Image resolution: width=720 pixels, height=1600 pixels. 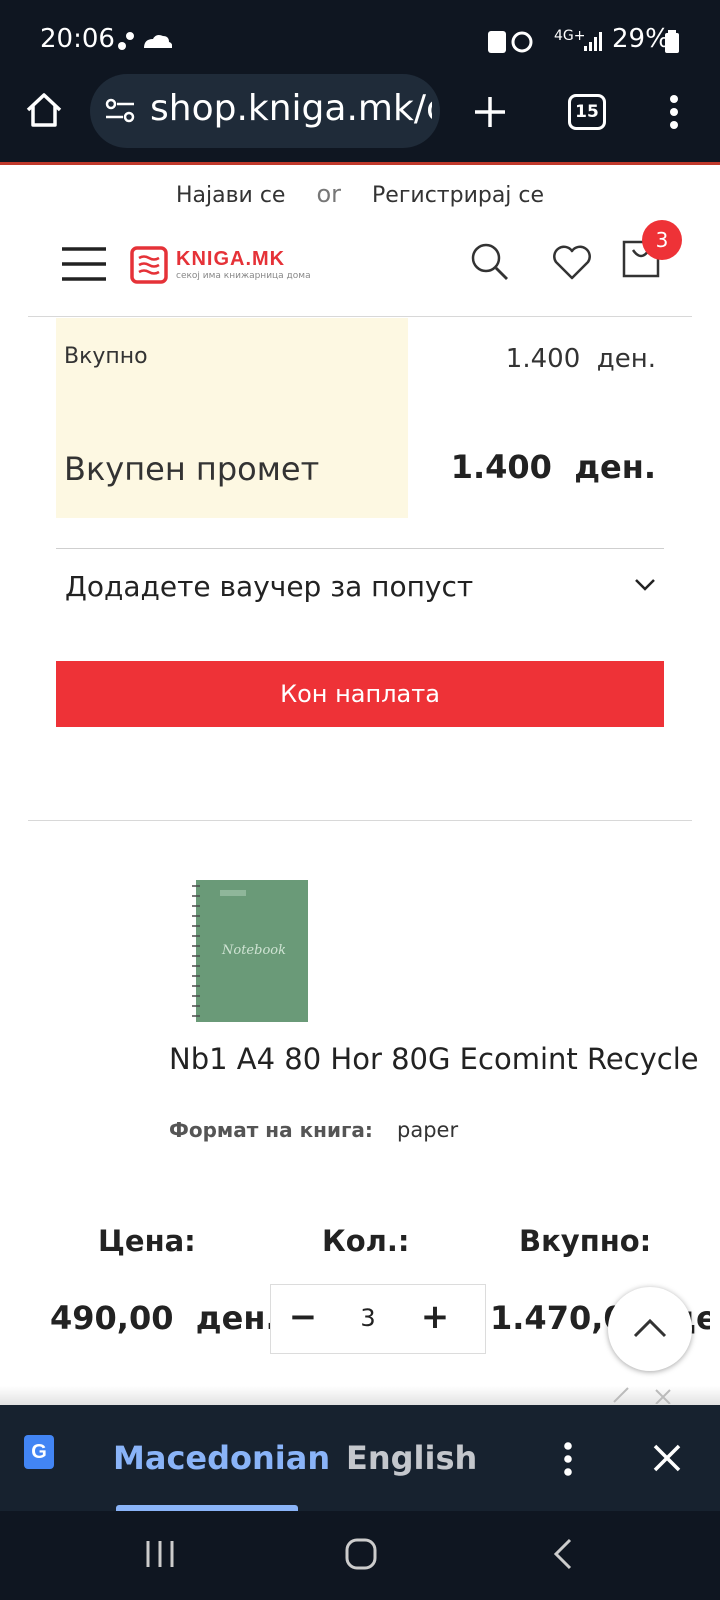 I want to click on site-logo: KNIGA.MK секој има книжарница дома, so click(x=220, y=266).